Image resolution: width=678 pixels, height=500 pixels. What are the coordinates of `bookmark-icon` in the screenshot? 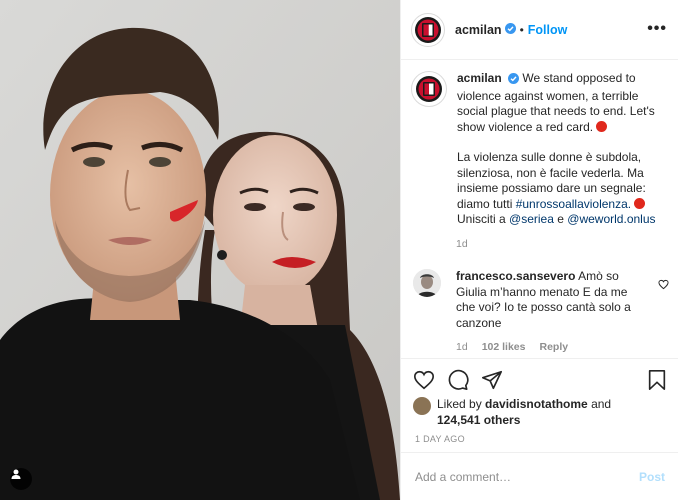 It's located at (657, 381).